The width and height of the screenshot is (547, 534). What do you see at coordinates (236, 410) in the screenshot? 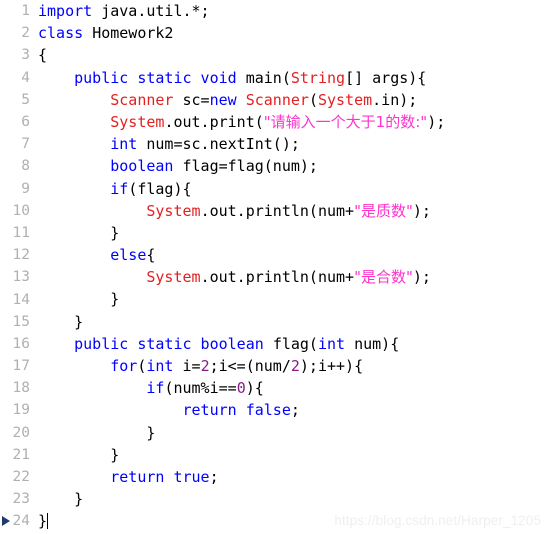
I see `code-token-kw: return false` at bounding box center [236, 410].